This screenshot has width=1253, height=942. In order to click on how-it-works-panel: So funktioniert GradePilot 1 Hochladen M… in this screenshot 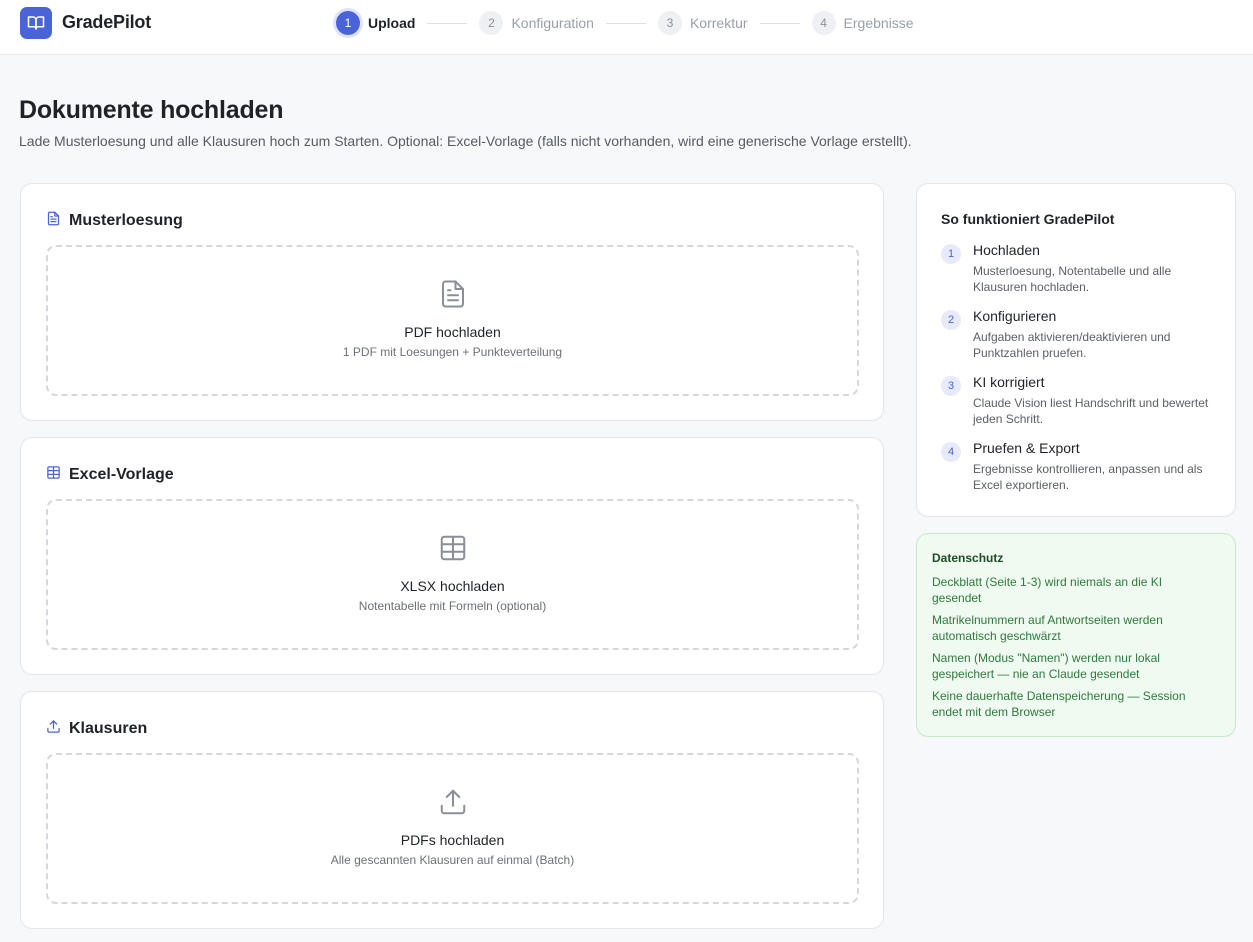, I will do `click(1076, 350)`.